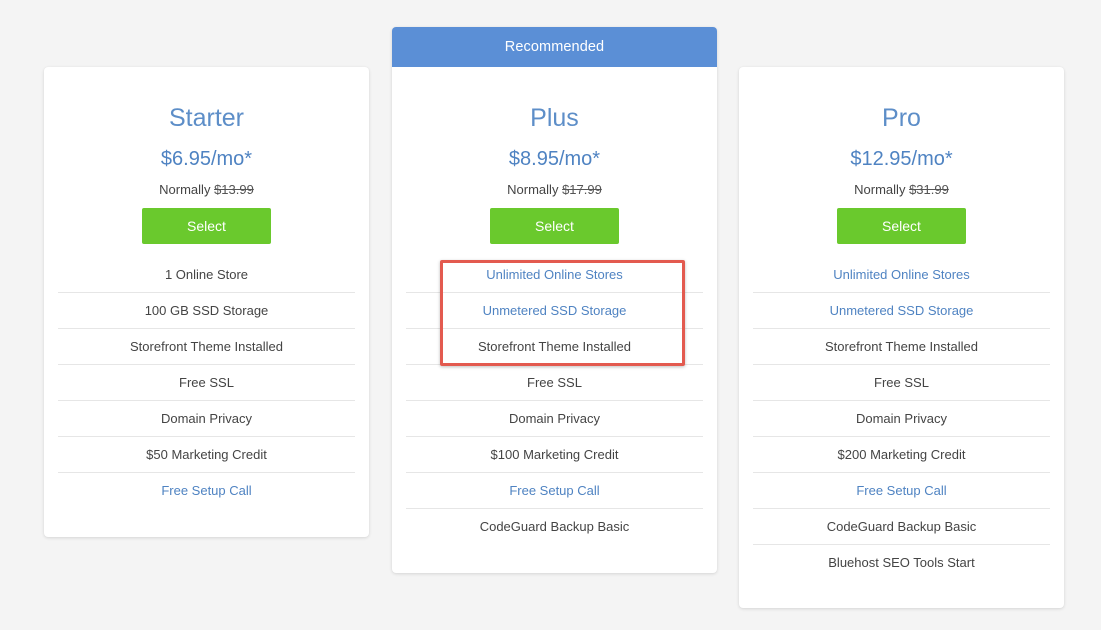 The height and width of the screenshot is (630, 1101). What do you see at coordinates (206, 118) in the screenshot?
I see `plan-name: Starter` at bounding box center [206, 118].